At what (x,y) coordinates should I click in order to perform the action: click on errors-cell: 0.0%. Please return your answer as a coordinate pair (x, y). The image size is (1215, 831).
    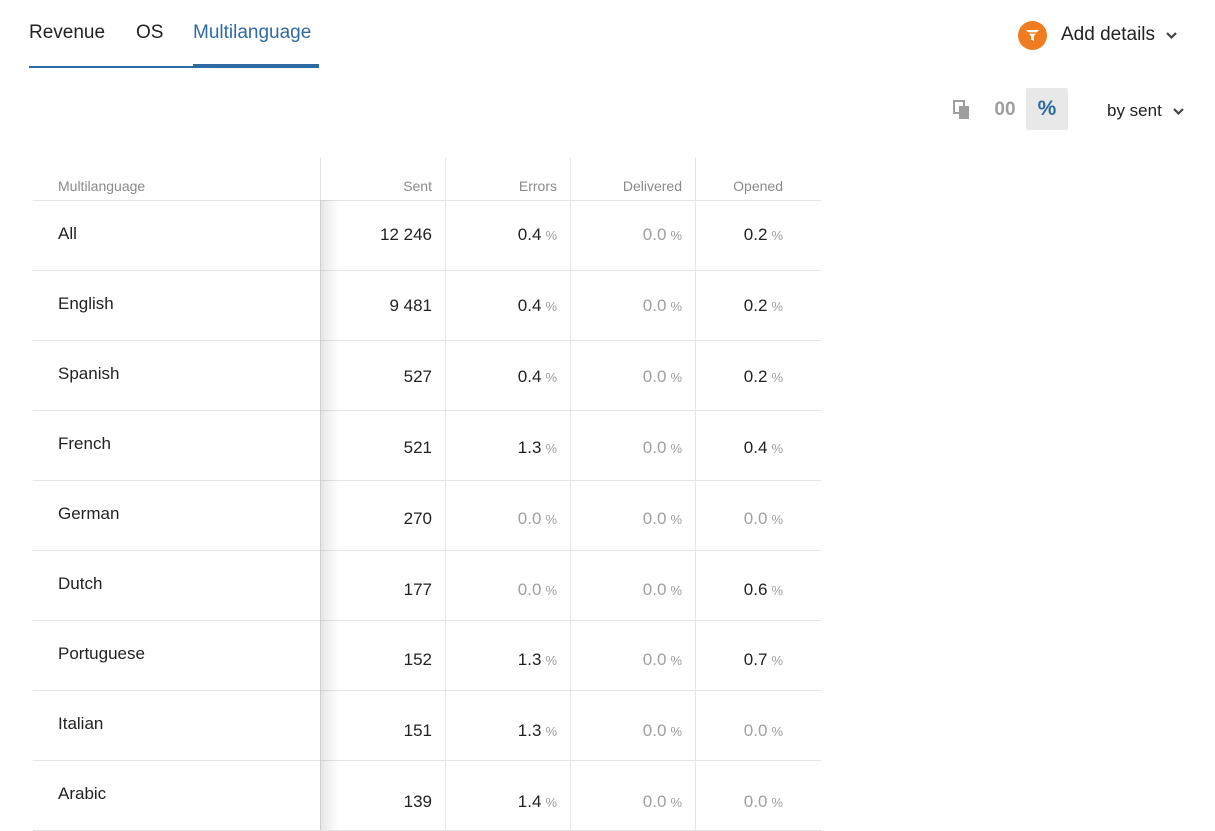
    Looking at the image, I should click on (537, 590).